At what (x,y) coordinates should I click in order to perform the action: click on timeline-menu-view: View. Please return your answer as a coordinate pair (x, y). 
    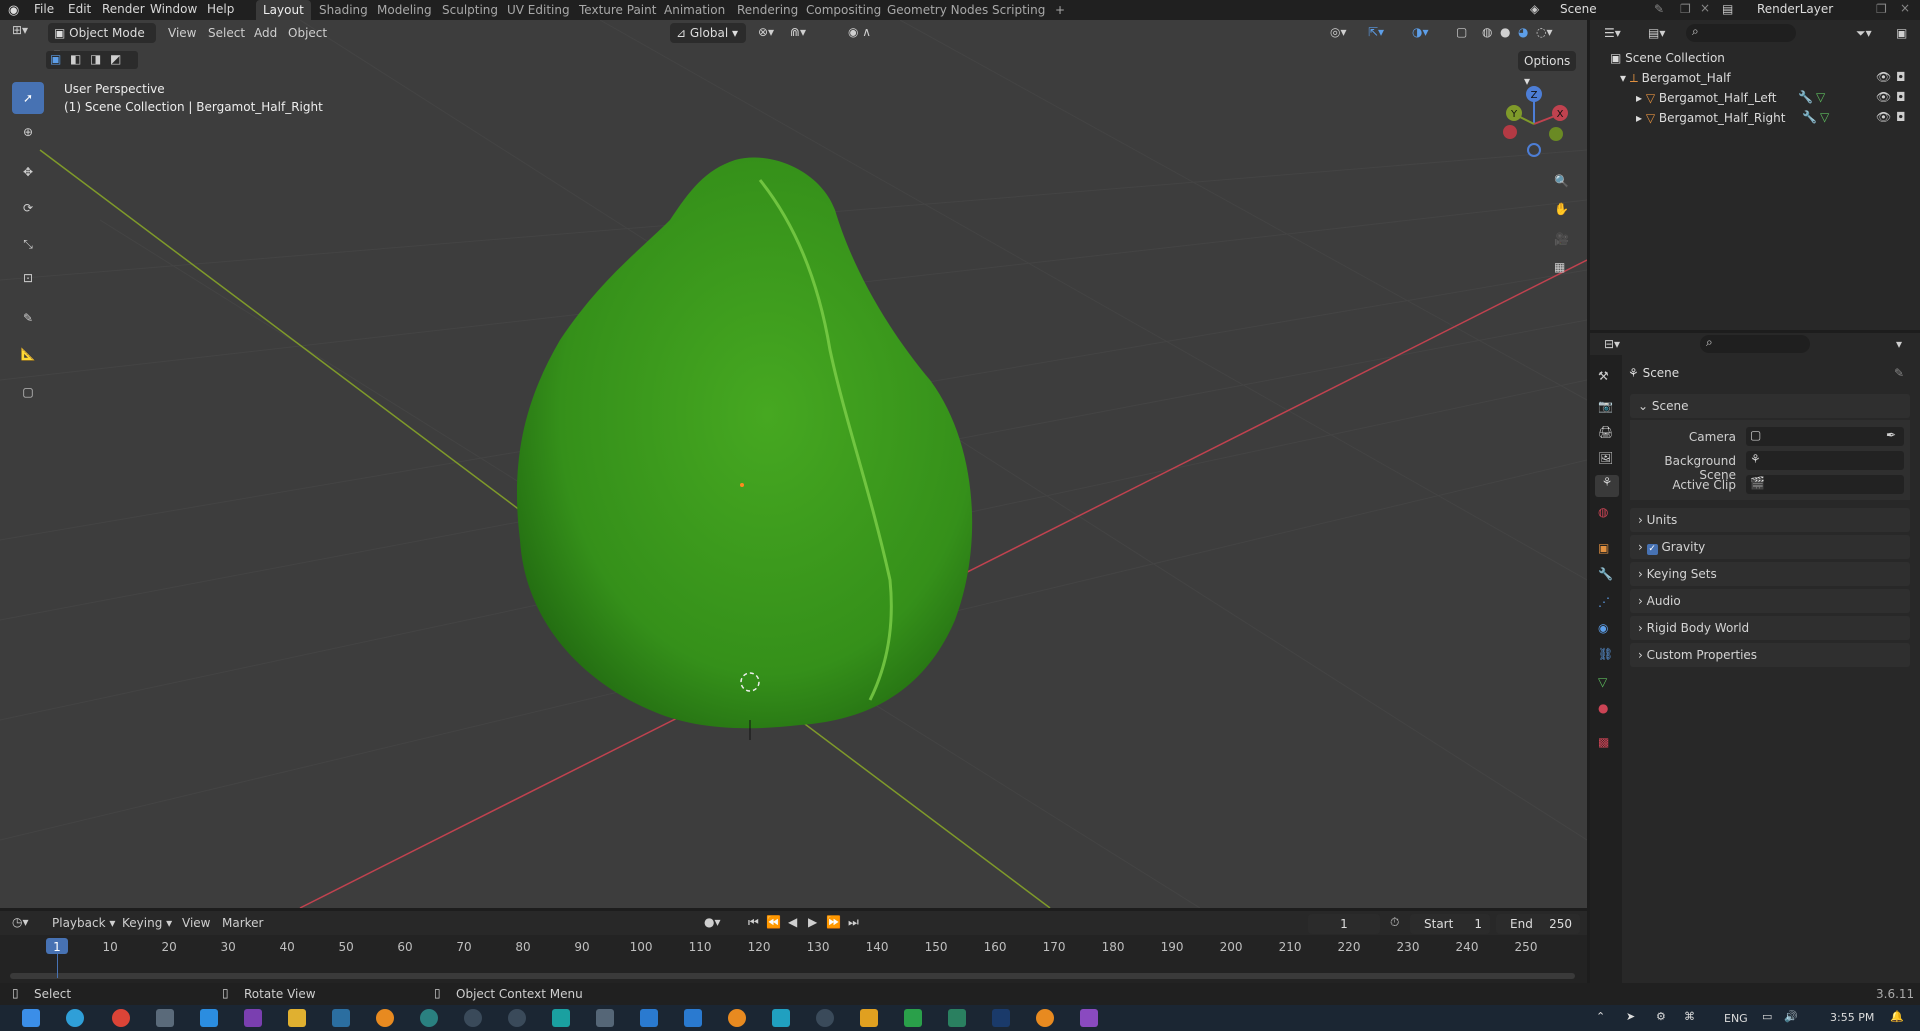
    Looking at the image, I should click on (196, 923).